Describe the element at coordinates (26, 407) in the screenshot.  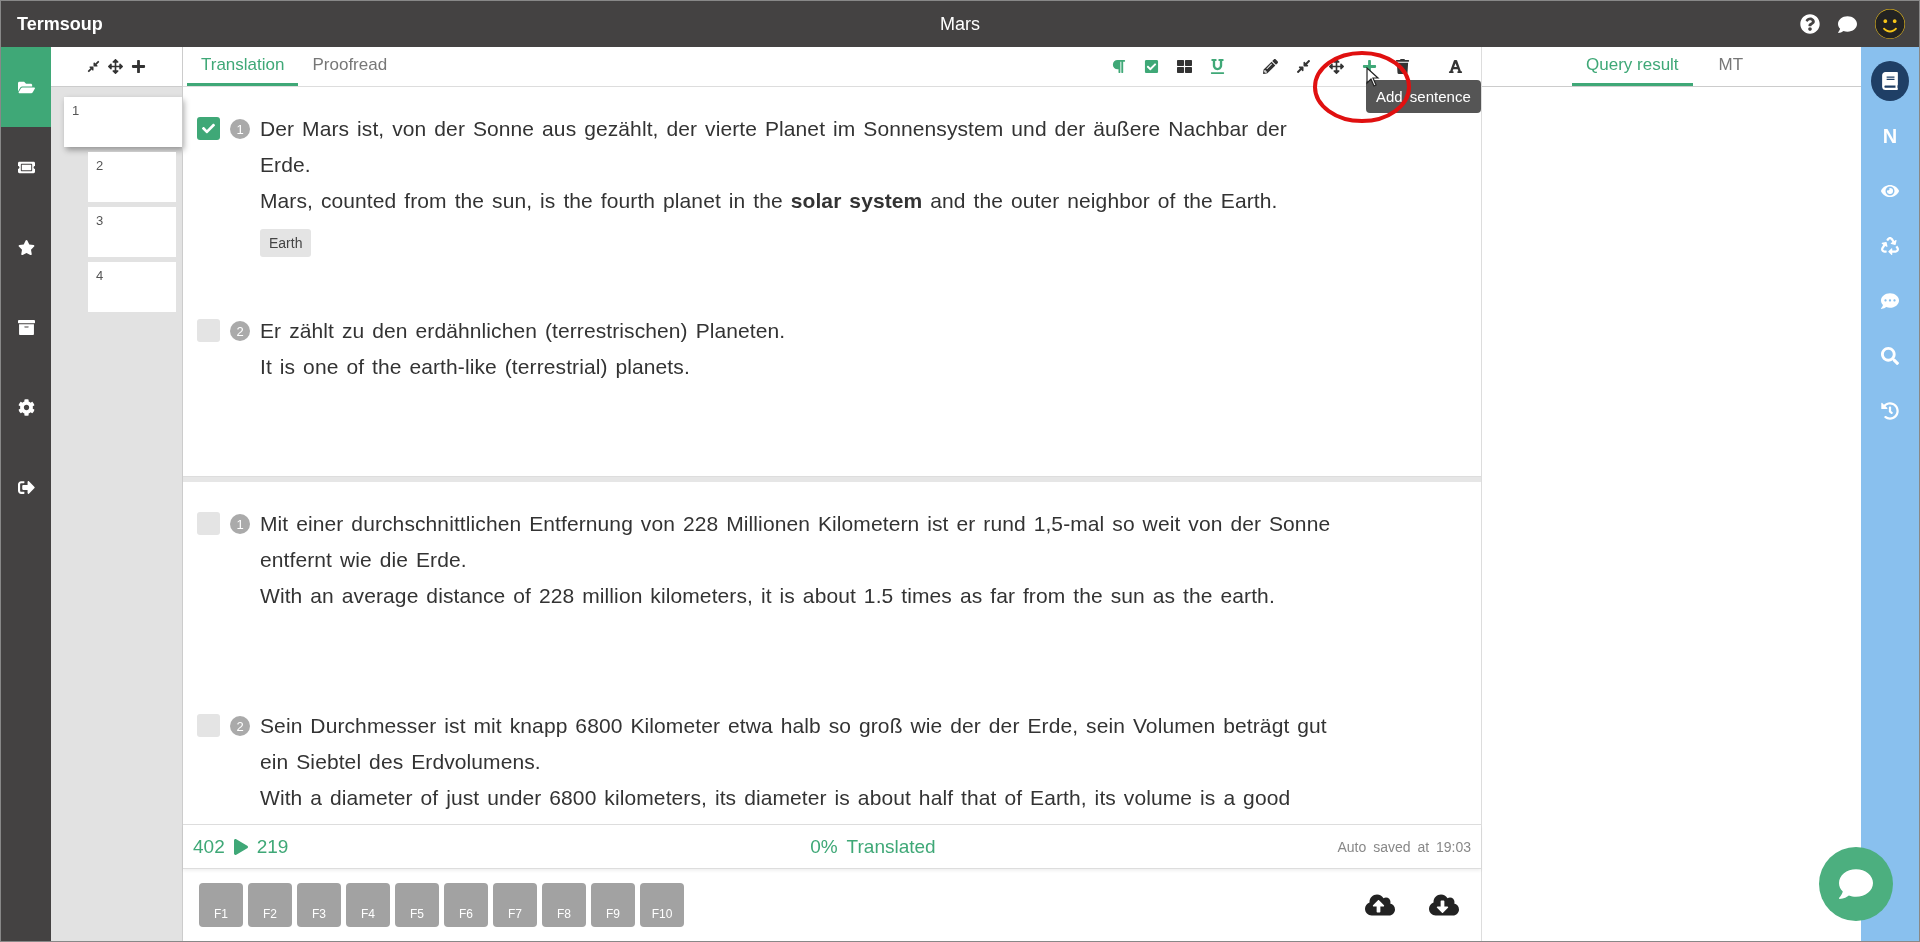
I see `settings-icon` at that location.